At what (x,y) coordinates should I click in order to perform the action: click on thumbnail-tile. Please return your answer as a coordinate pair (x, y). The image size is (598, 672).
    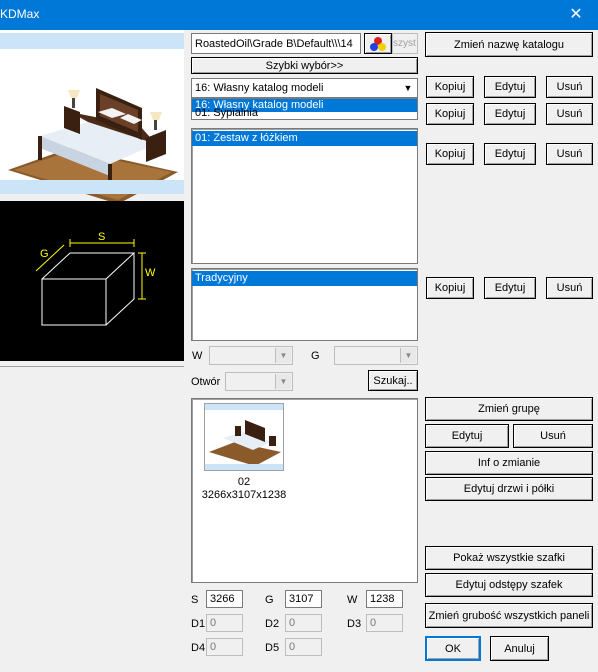
    Looking at the image, I should click on (244, 437).